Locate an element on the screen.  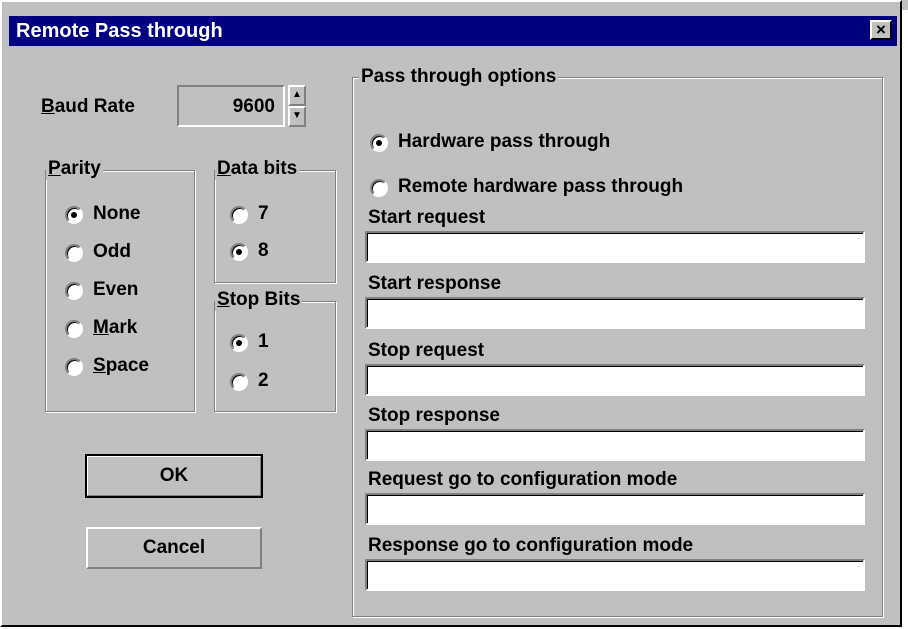
spin-down-button: ▼ is located at coordinates (297, 116).